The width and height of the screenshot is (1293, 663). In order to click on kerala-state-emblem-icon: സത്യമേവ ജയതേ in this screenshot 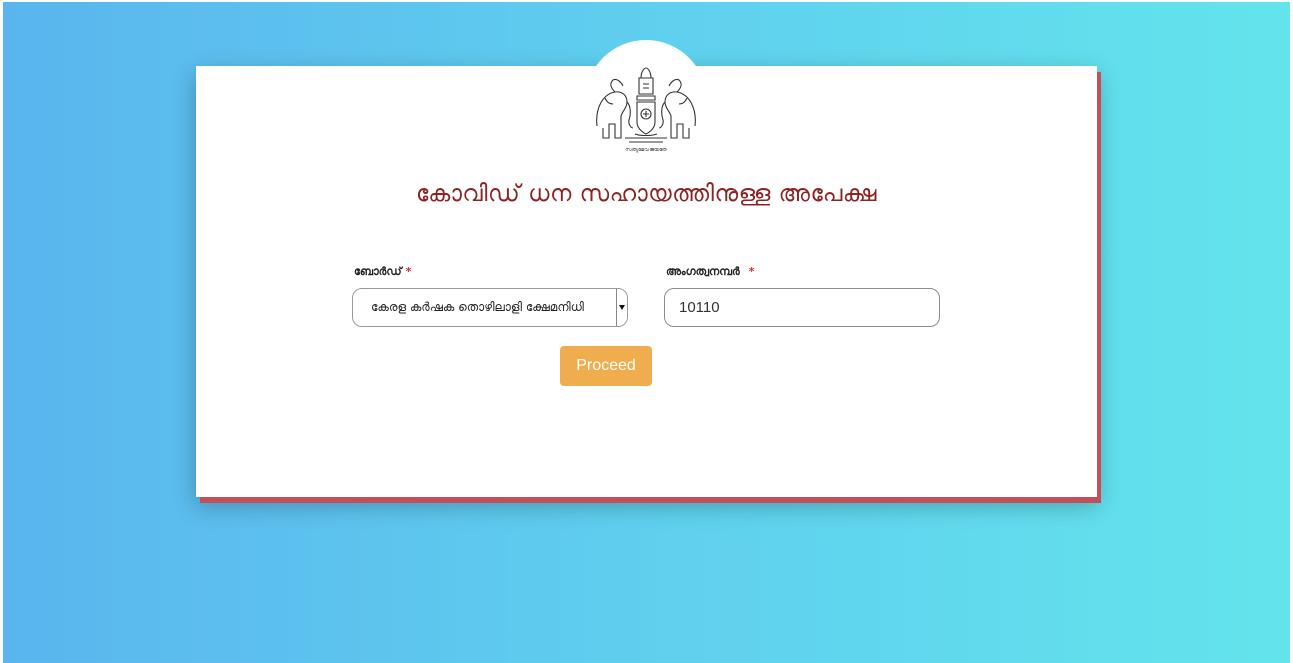, I will do `click(646, 110)`.